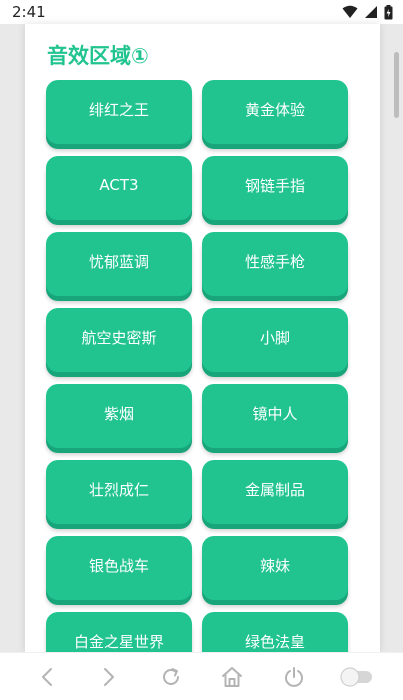 The image size is (403, 700). What do you see at coordinates (350, 11) in the screenshot?
I see `wifi-icon` at bounding box center [350, 11].